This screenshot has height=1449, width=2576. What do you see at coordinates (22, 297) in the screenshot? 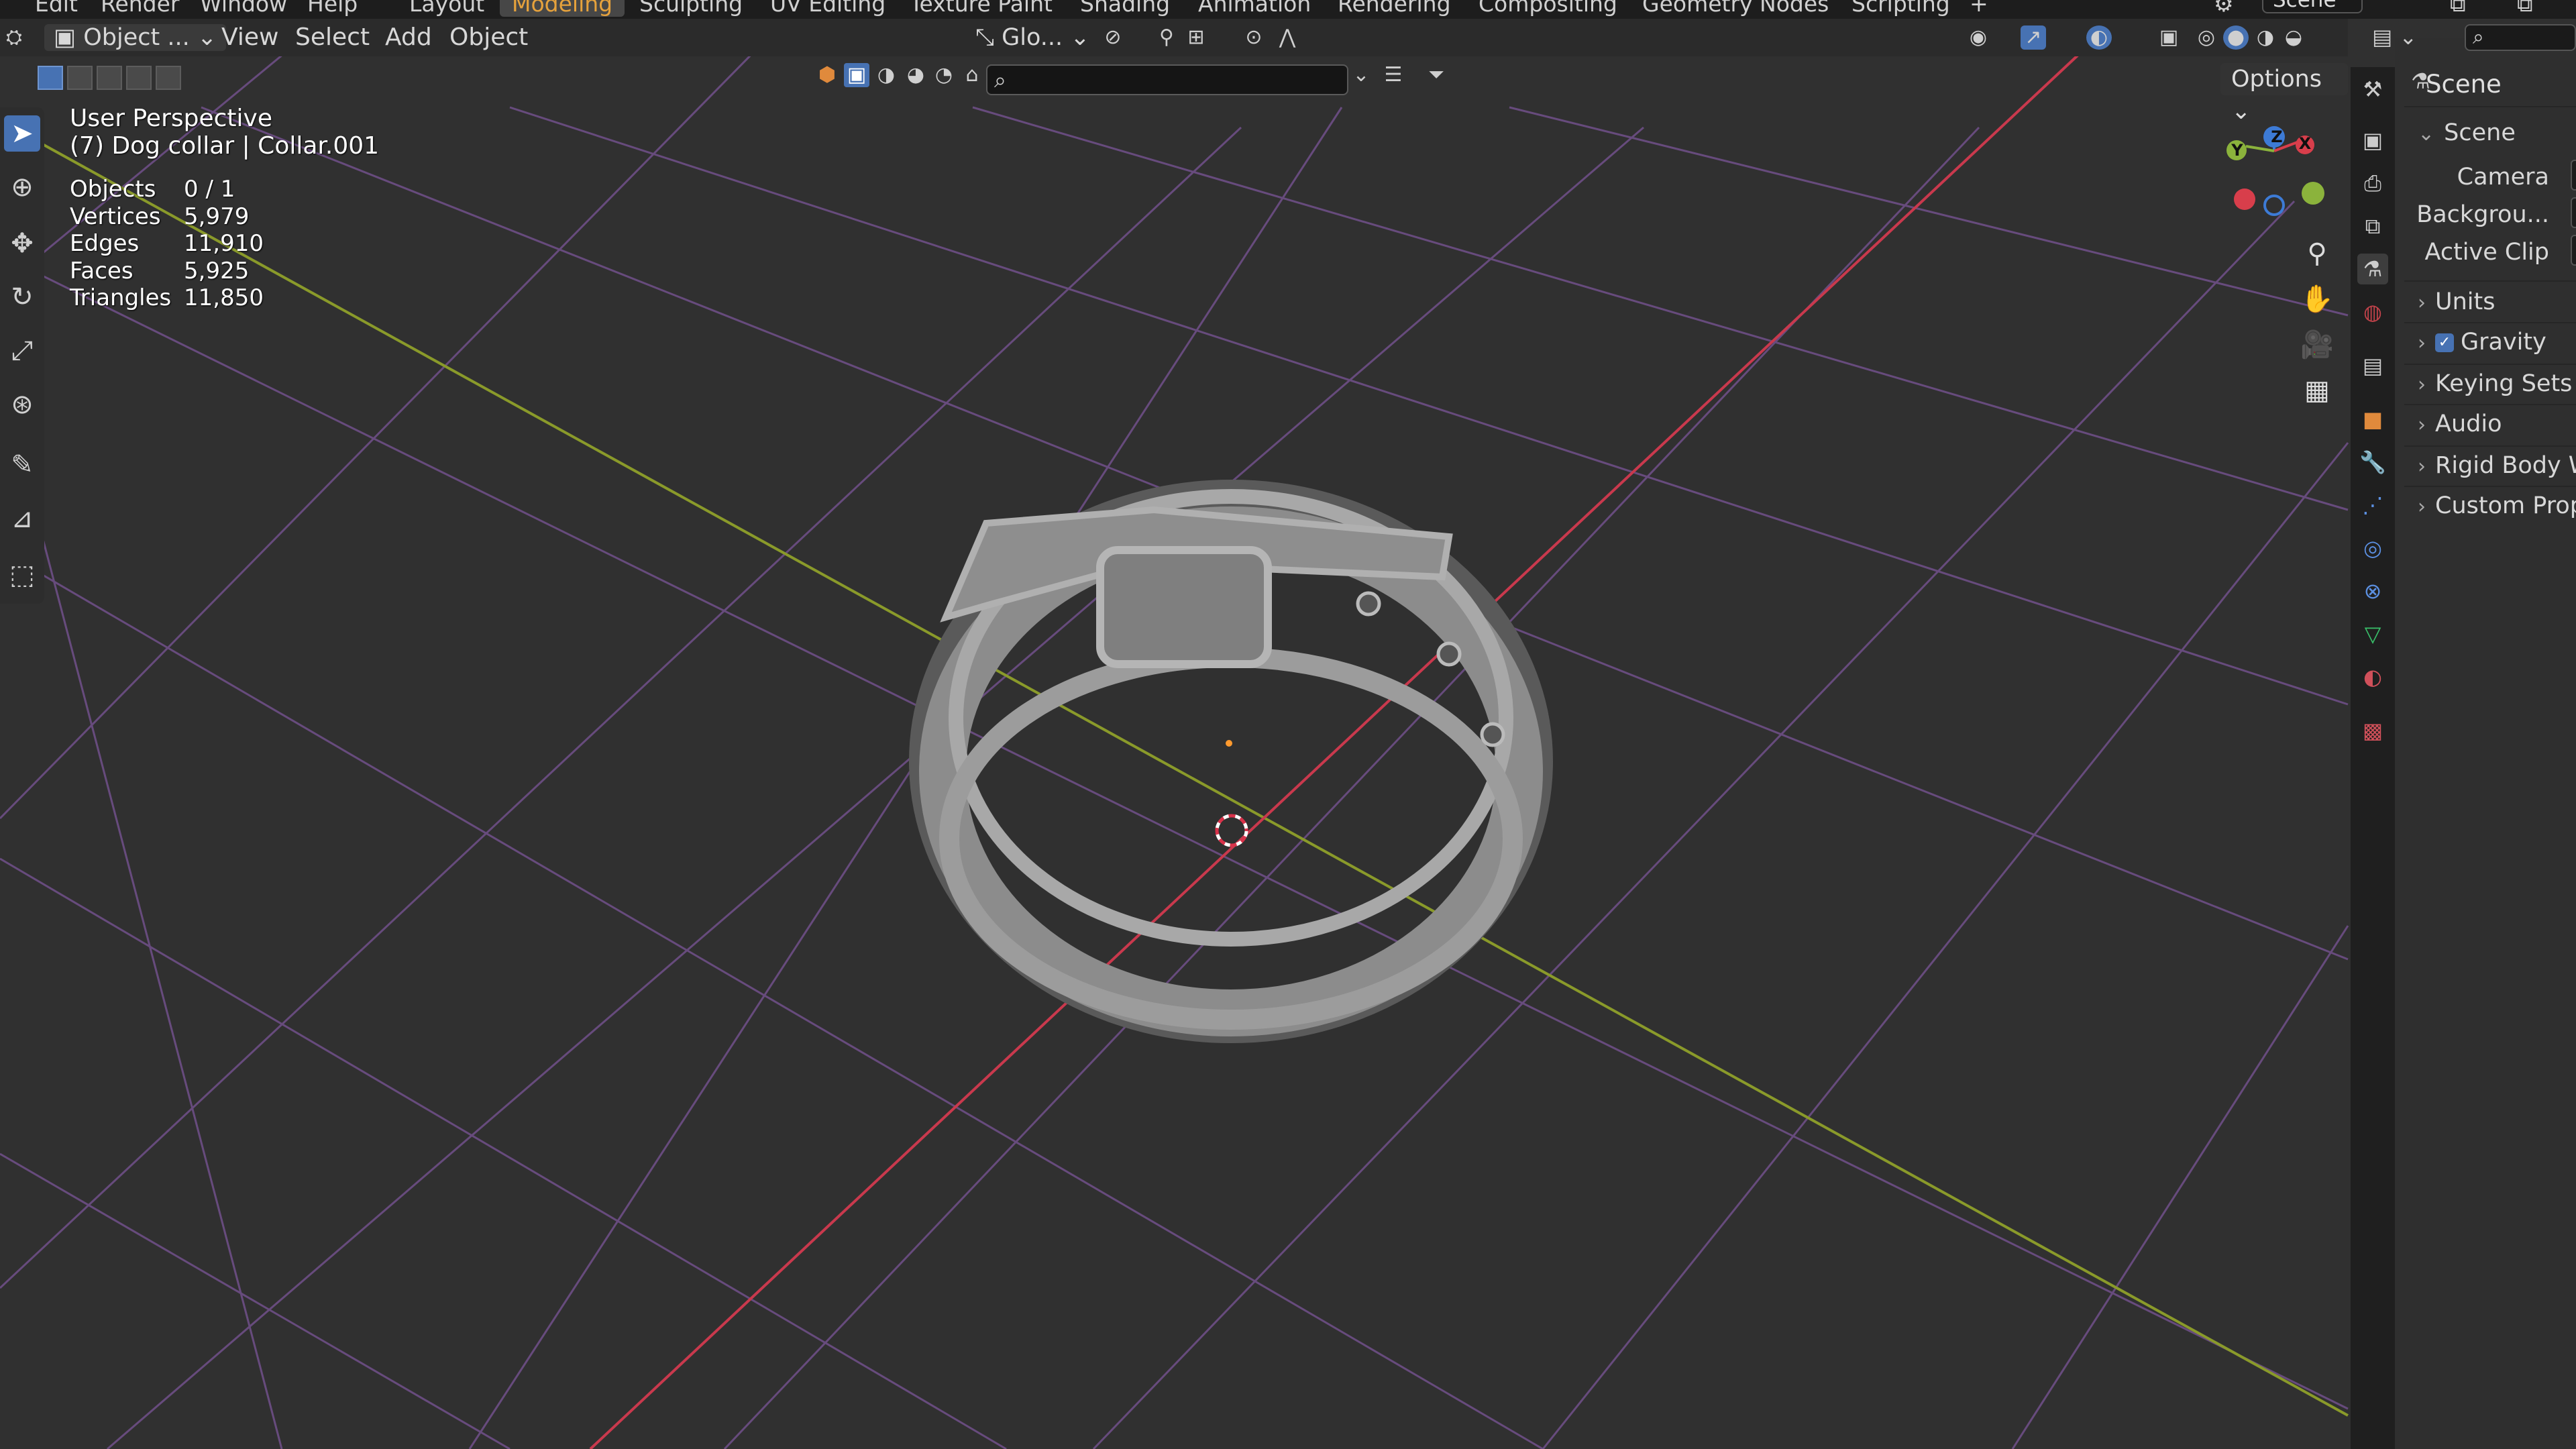
I see `rotate-icon: ↻` at bounding box center [22, 297].